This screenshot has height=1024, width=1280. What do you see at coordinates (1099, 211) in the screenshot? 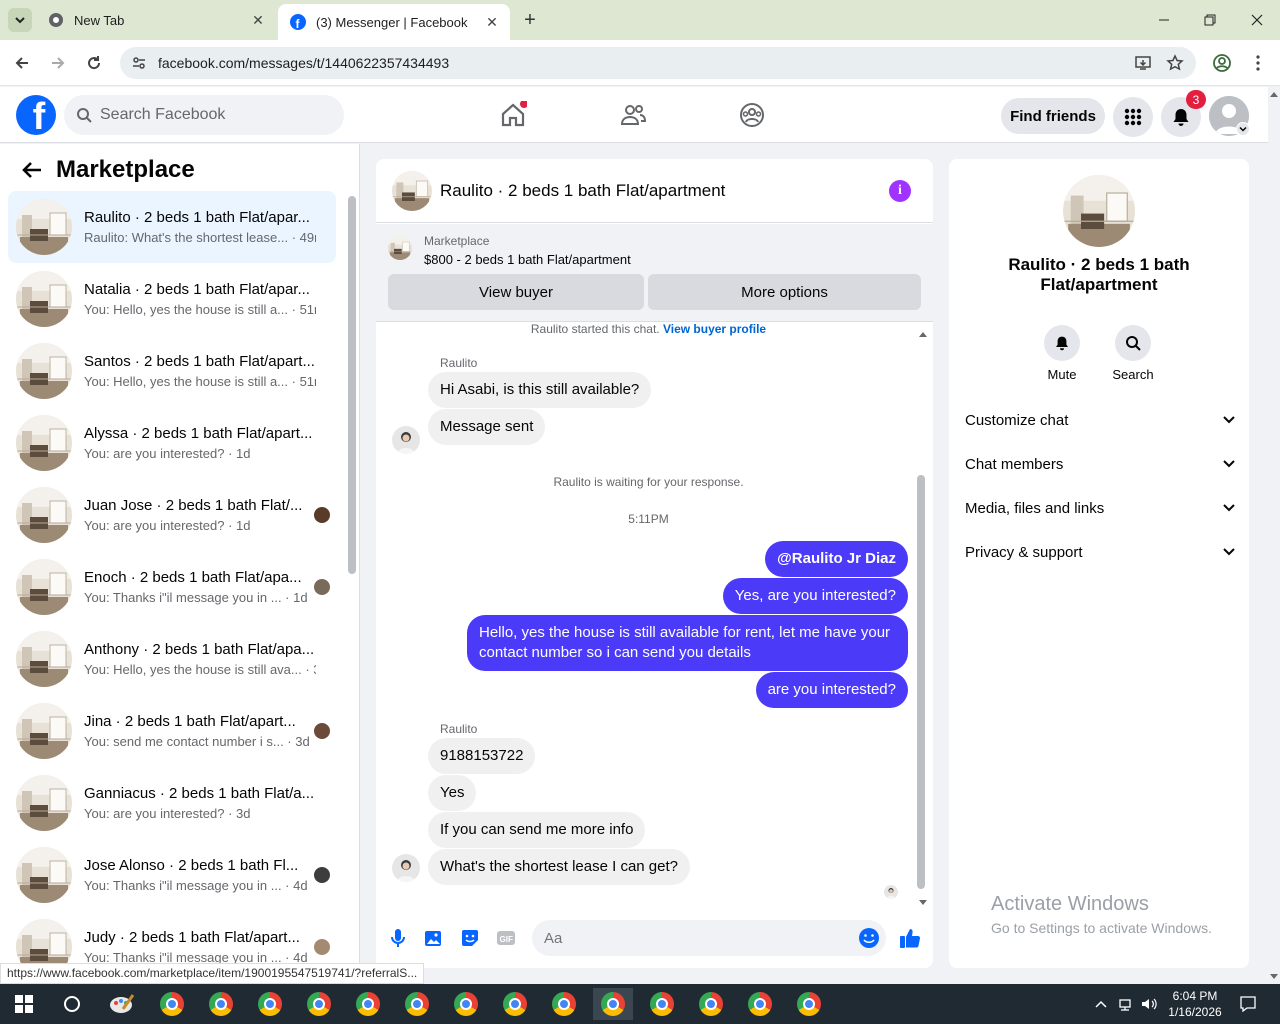
I see `listing-thumbnail-large` at bounding box center [1099, 211].